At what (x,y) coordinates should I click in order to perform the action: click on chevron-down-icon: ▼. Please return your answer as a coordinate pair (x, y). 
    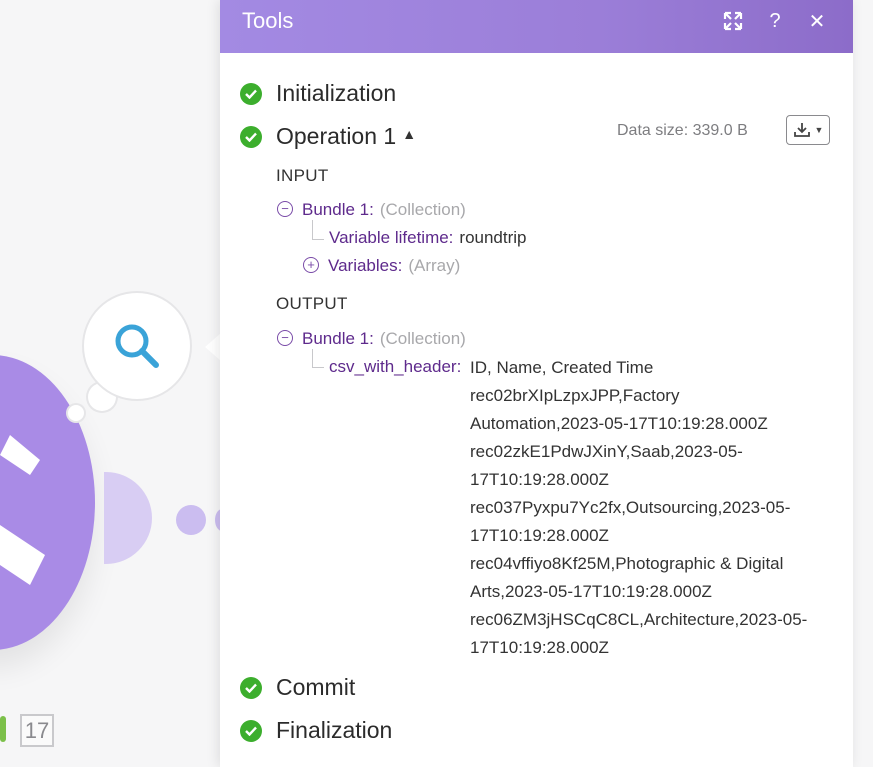
    Looking at the image, I should click on (819, 130).